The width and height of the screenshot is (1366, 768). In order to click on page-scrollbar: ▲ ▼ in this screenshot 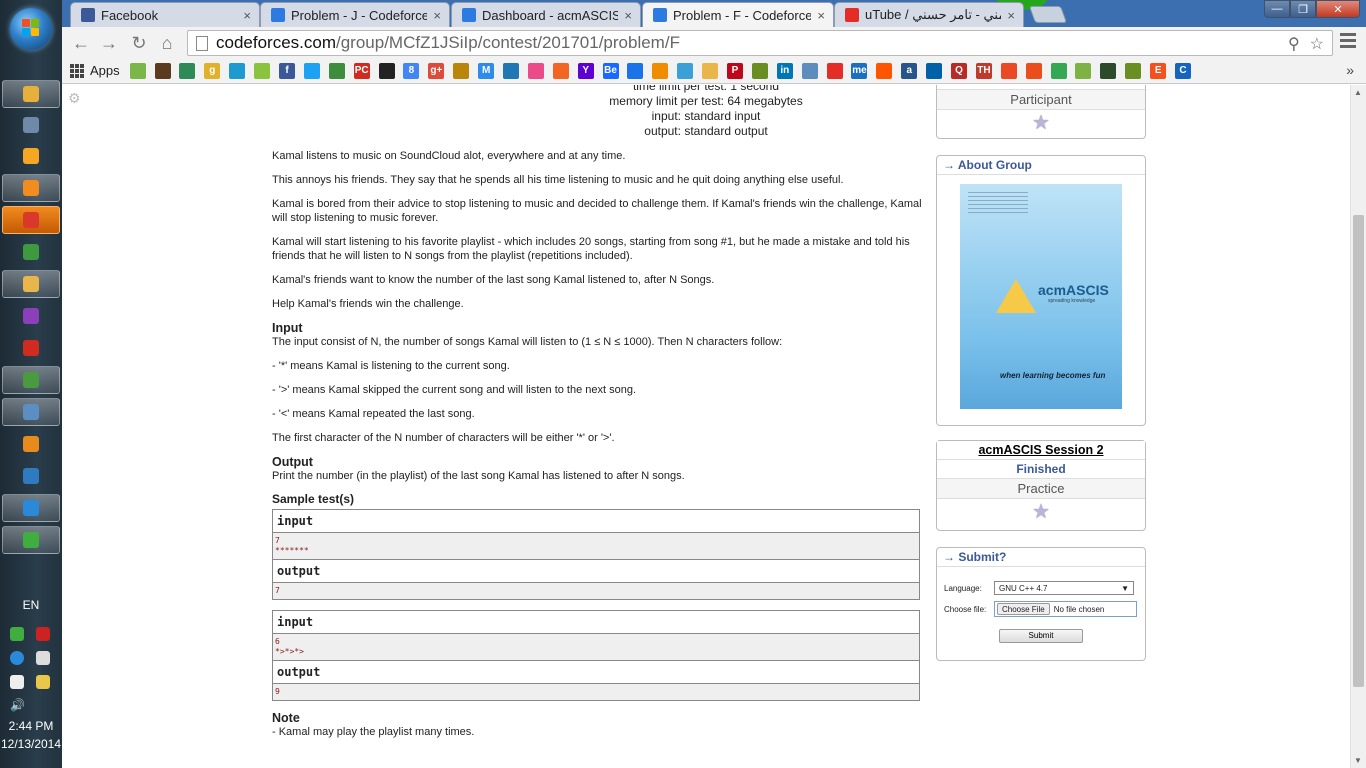, I will do `click(1358, 426)`.